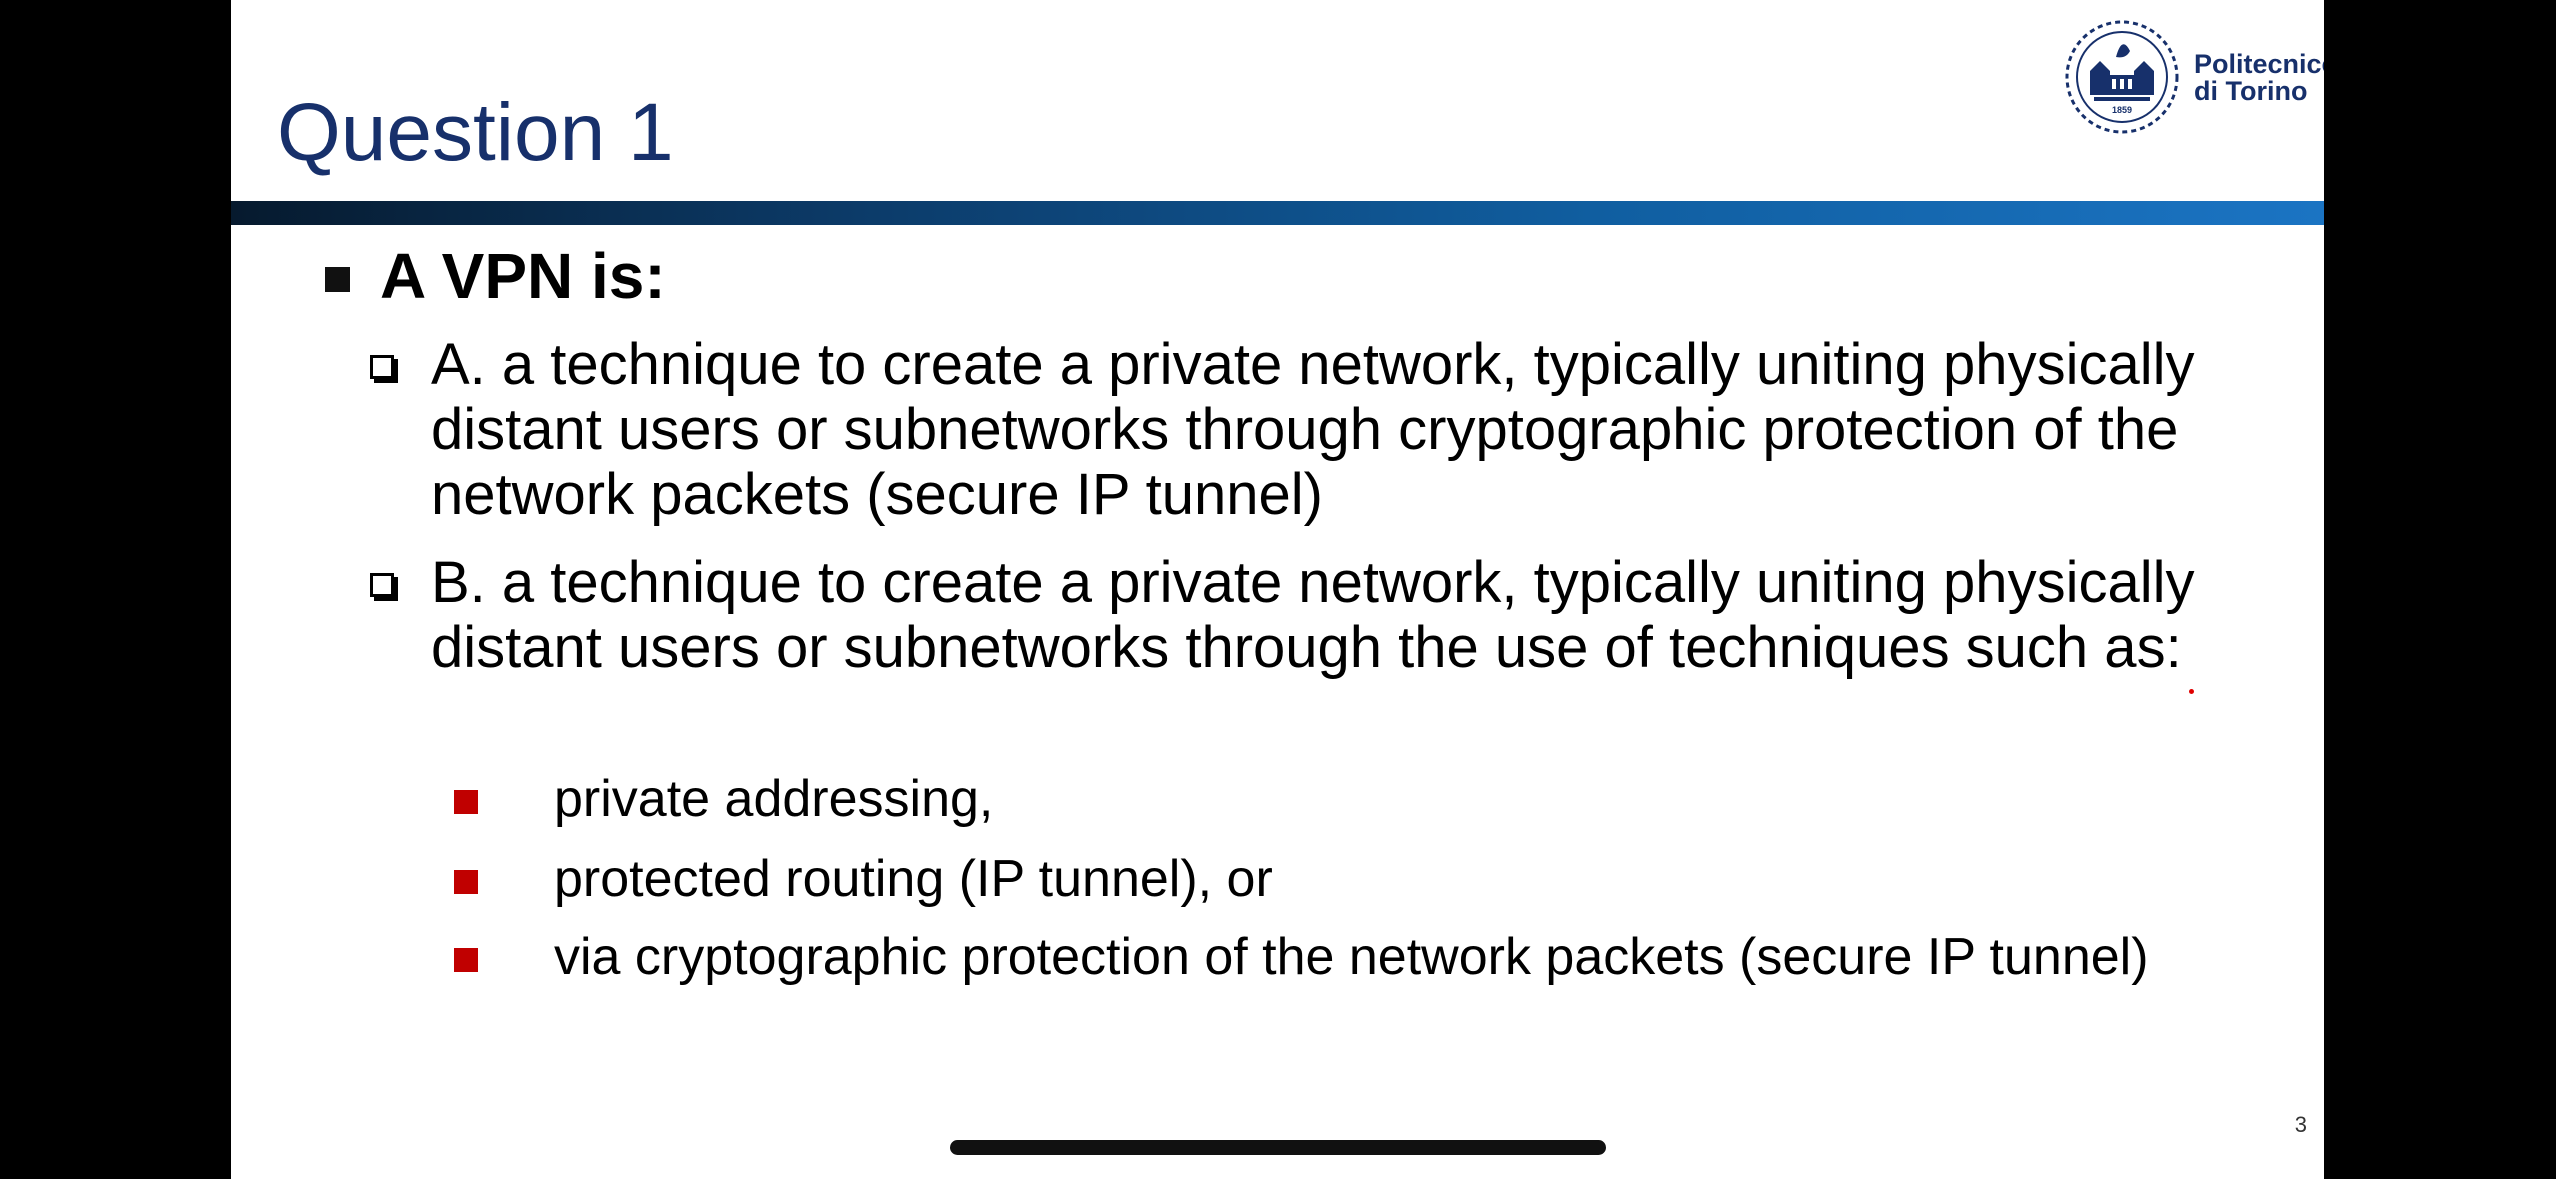  I want to click on politecnico-seal-icon: 1859, so click(2122, 77).